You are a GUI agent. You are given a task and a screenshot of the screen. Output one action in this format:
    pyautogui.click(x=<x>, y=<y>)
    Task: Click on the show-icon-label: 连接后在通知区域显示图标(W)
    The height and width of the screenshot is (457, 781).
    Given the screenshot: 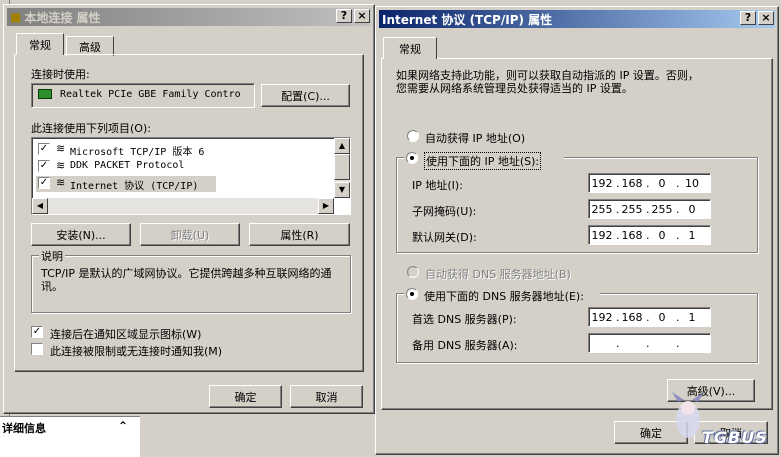 What is the action you would take?
    pyautogui.click(x=126, y=334)
    